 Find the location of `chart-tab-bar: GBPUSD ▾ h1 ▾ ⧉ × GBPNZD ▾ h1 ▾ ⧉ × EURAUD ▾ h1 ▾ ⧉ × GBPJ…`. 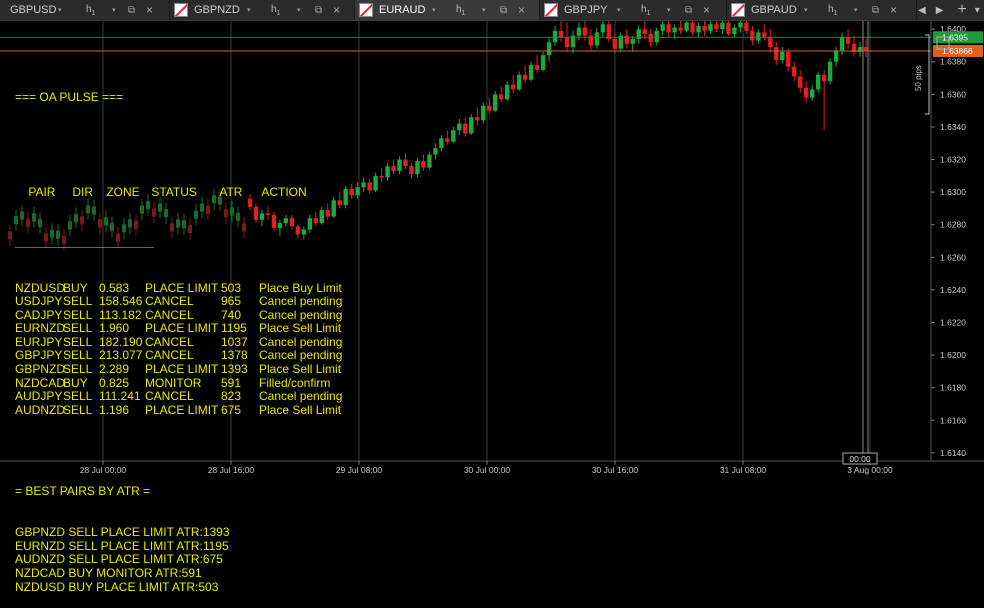

chart-tab-bar: GBPUSD ▾ h1 ▾ ⧉ × GBPNZD ▾ h1 ▾ ⧉ × EURAUD ▾ h1 ▾ ⧉ × GBPJ… is located at coordinates (492, 10).